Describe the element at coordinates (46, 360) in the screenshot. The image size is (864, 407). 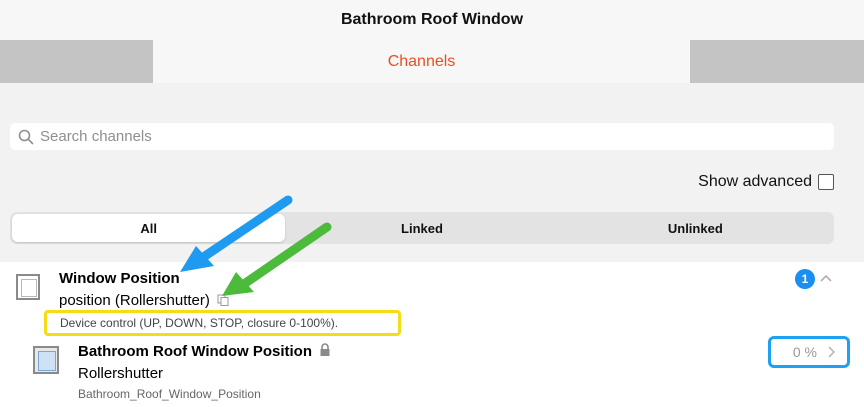
I see `rollershutter-icon` at that location.